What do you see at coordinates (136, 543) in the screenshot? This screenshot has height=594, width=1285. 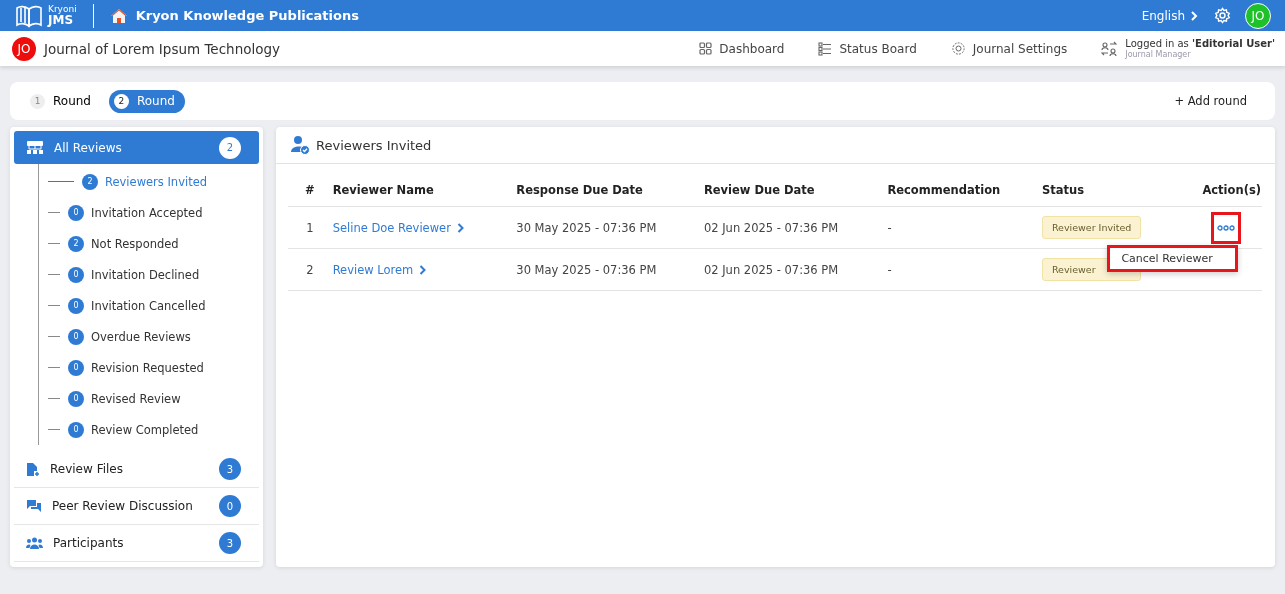 I see `sidebar-item: Participants 3` at bounding box center [136, 543].